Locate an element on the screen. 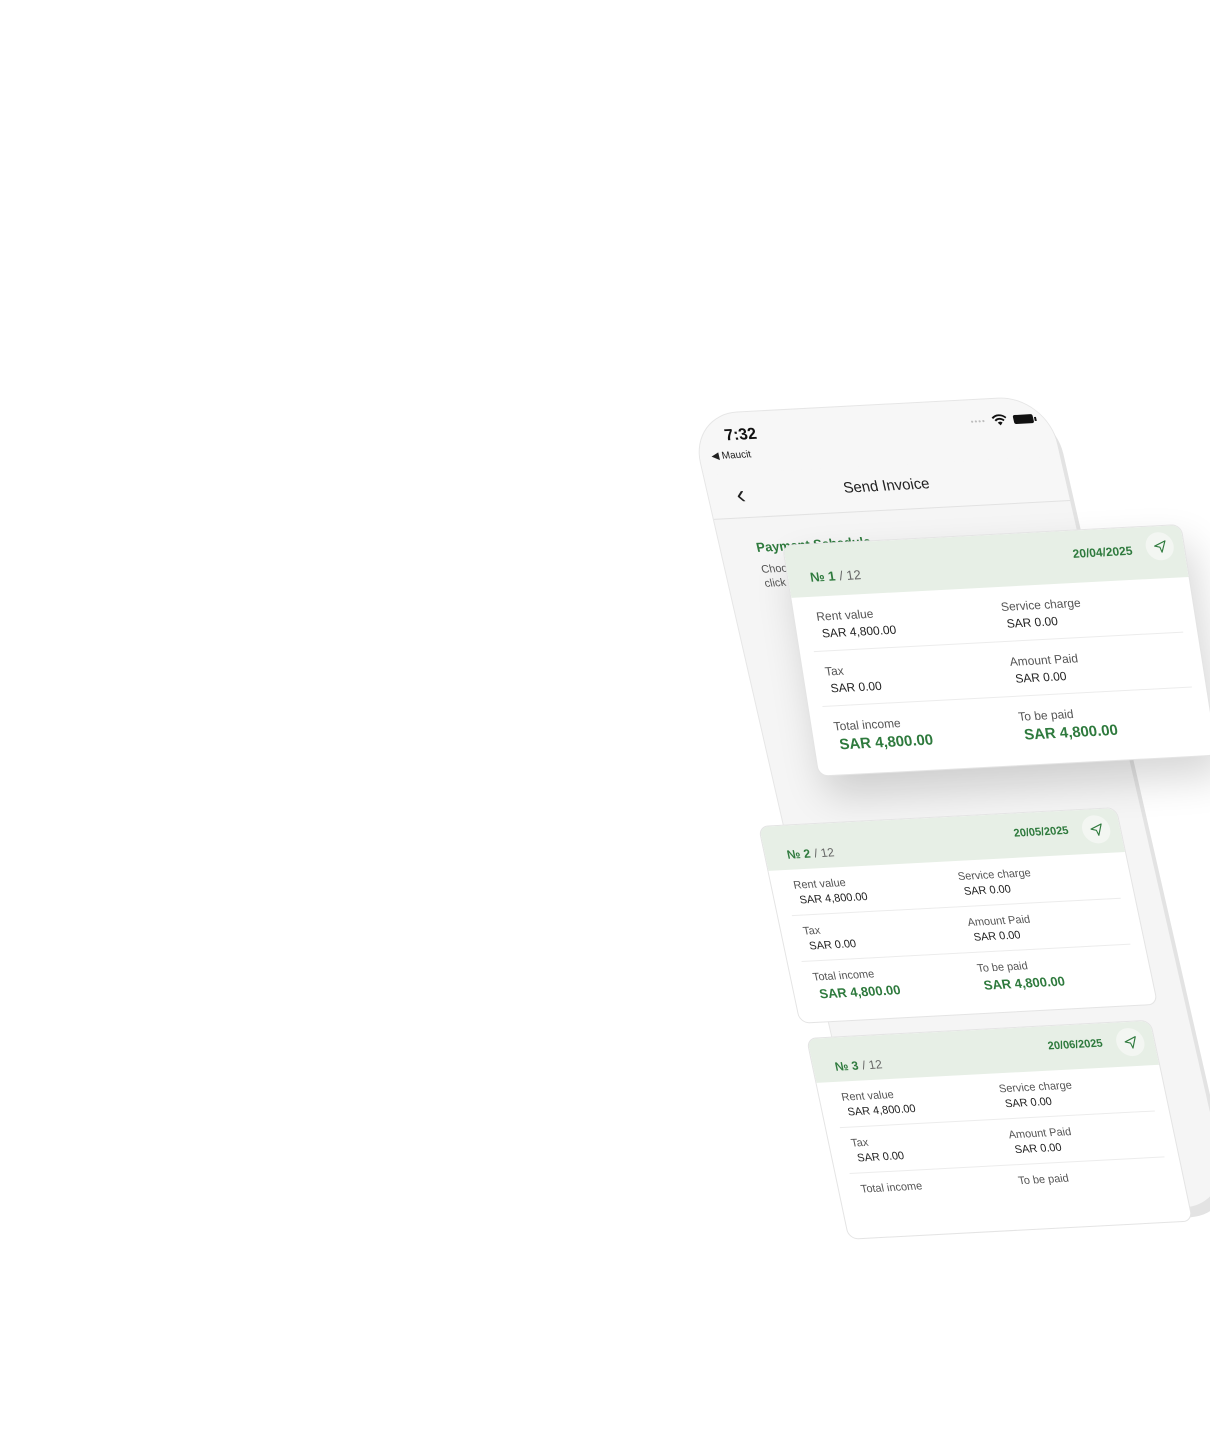 The width and height of the screenshot is (1210, 1446). system-icons: •••• is located at coordinates (1002, 419).